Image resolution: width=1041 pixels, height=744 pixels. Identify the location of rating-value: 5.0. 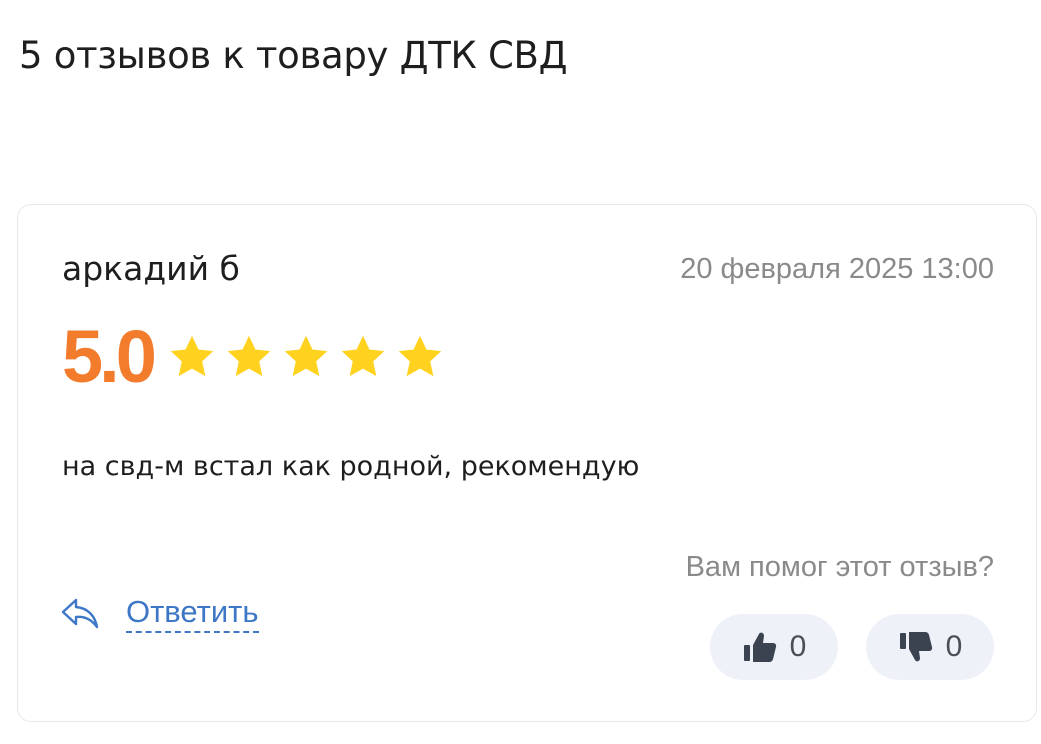
(109, 356).